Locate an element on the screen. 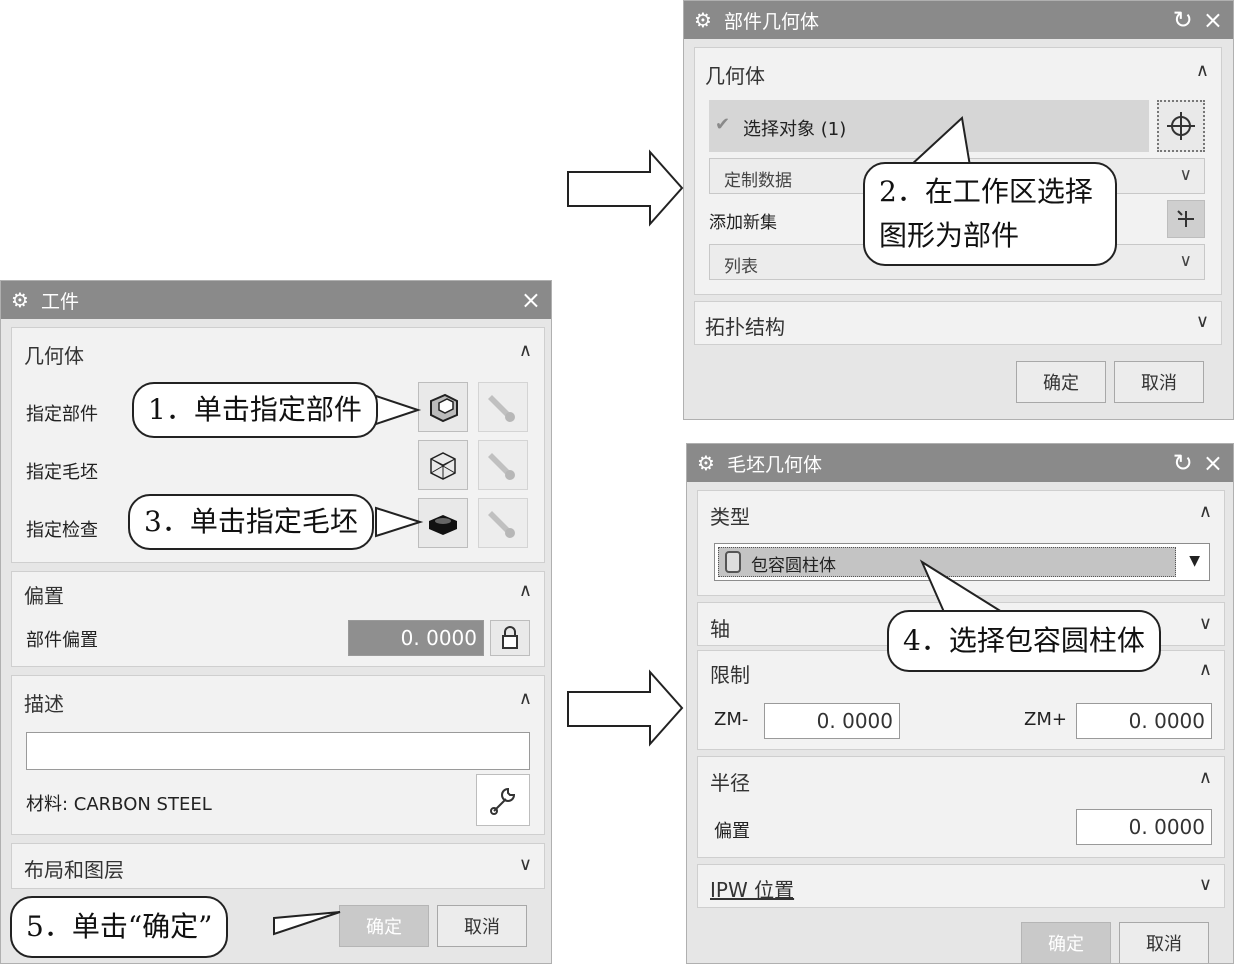 The image size is (1234, 964). limit-header: 限制 is located at coordinates (730, 673).